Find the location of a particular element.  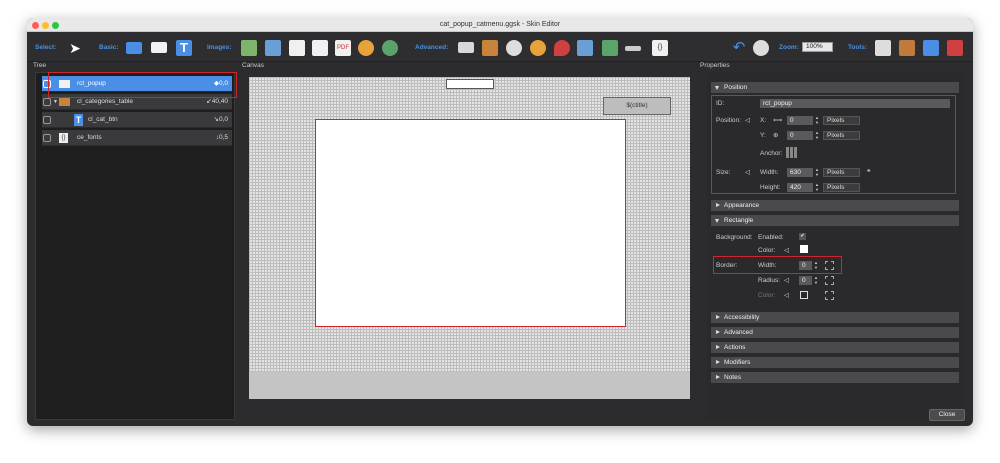

basic-label: Basic: is located at coordinates (109, 47).